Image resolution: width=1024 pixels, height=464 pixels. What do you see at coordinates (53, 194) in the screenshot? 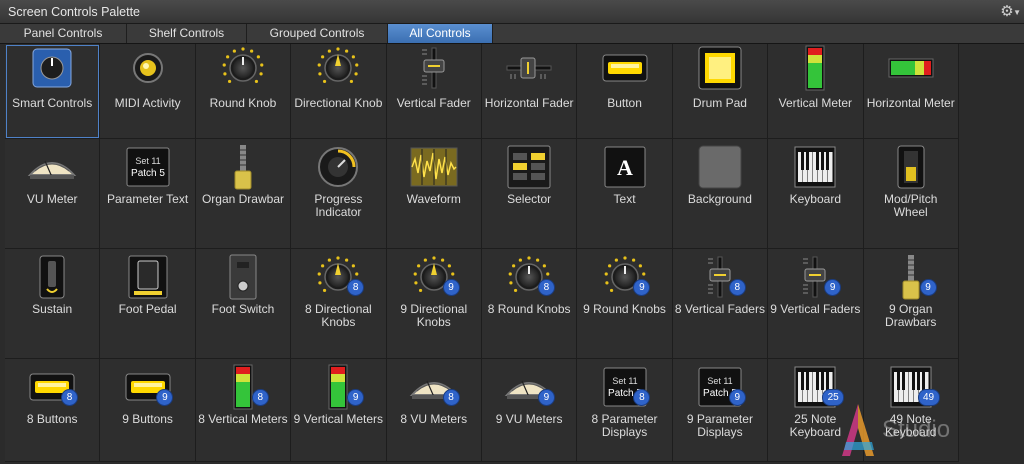
I see `control-item: VU Meter` at bounding box center [53, 194].